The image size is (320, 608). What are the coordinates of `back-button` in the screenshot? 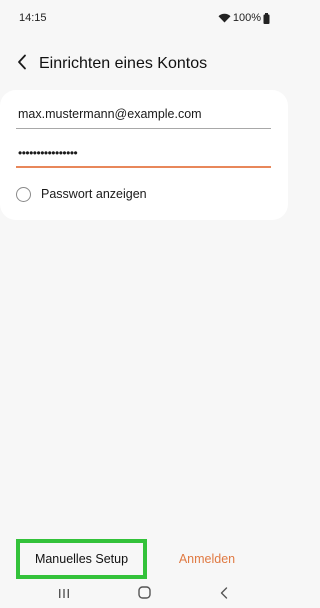 It's located at (22, 64).